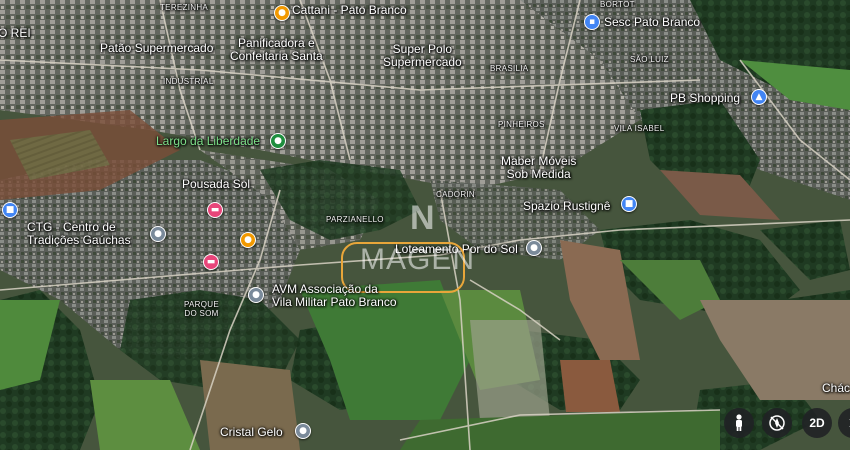  I want to click on shopping-pin-icon: ▲, so click(759, 97).